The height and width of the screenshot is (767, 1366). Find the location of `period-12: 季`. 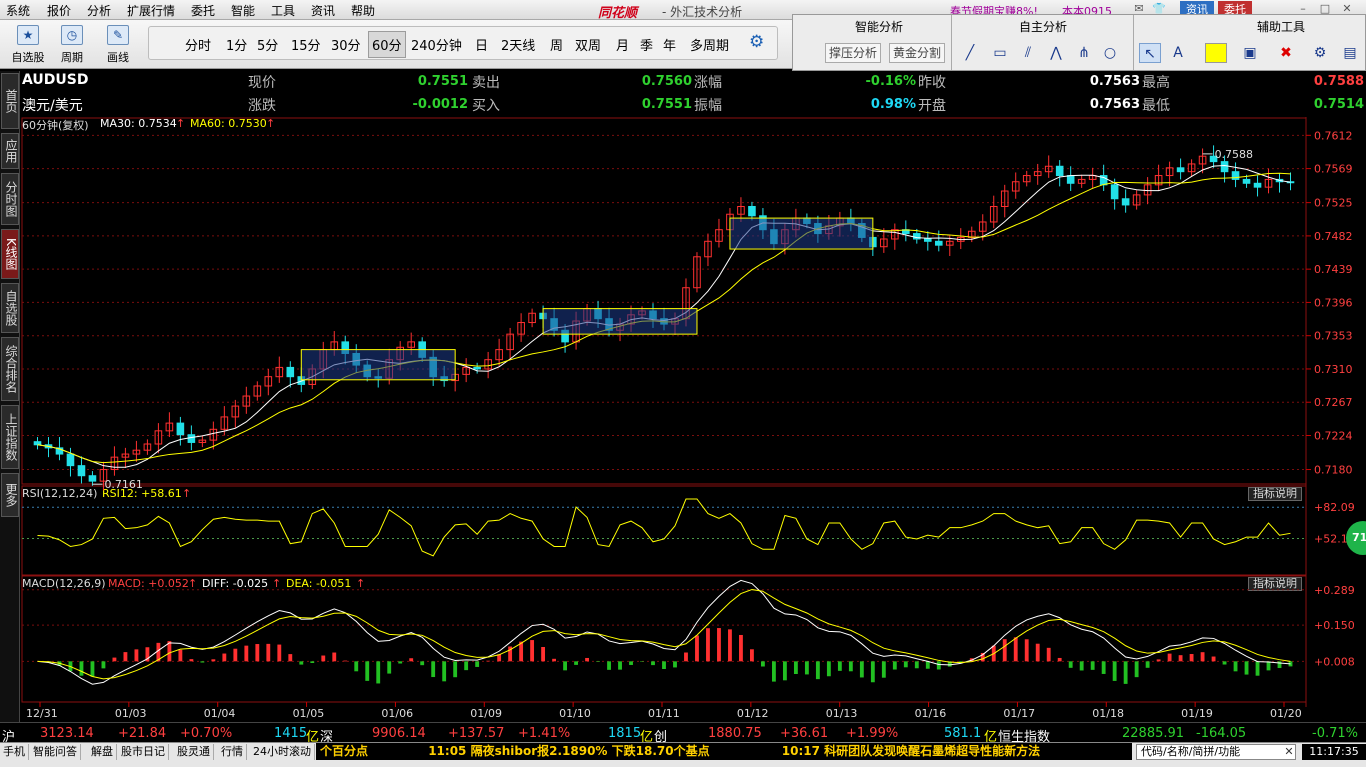

period-12: 季 is located at coordinates (646, 44).